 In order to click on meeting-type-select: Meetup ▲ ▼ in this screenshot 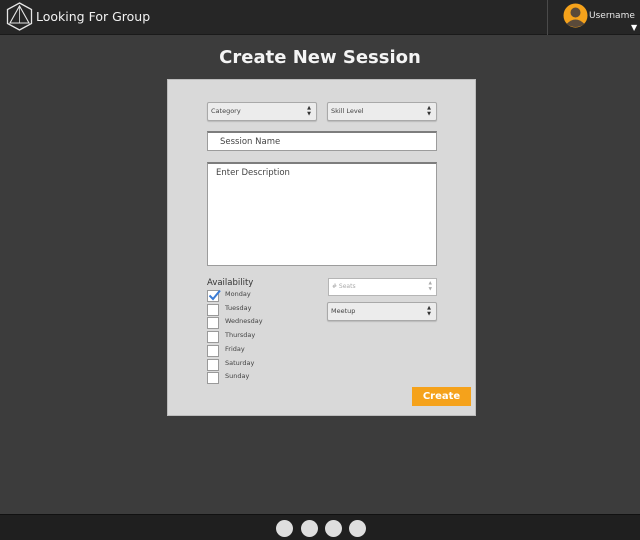, I will do `click(382, 311)`.